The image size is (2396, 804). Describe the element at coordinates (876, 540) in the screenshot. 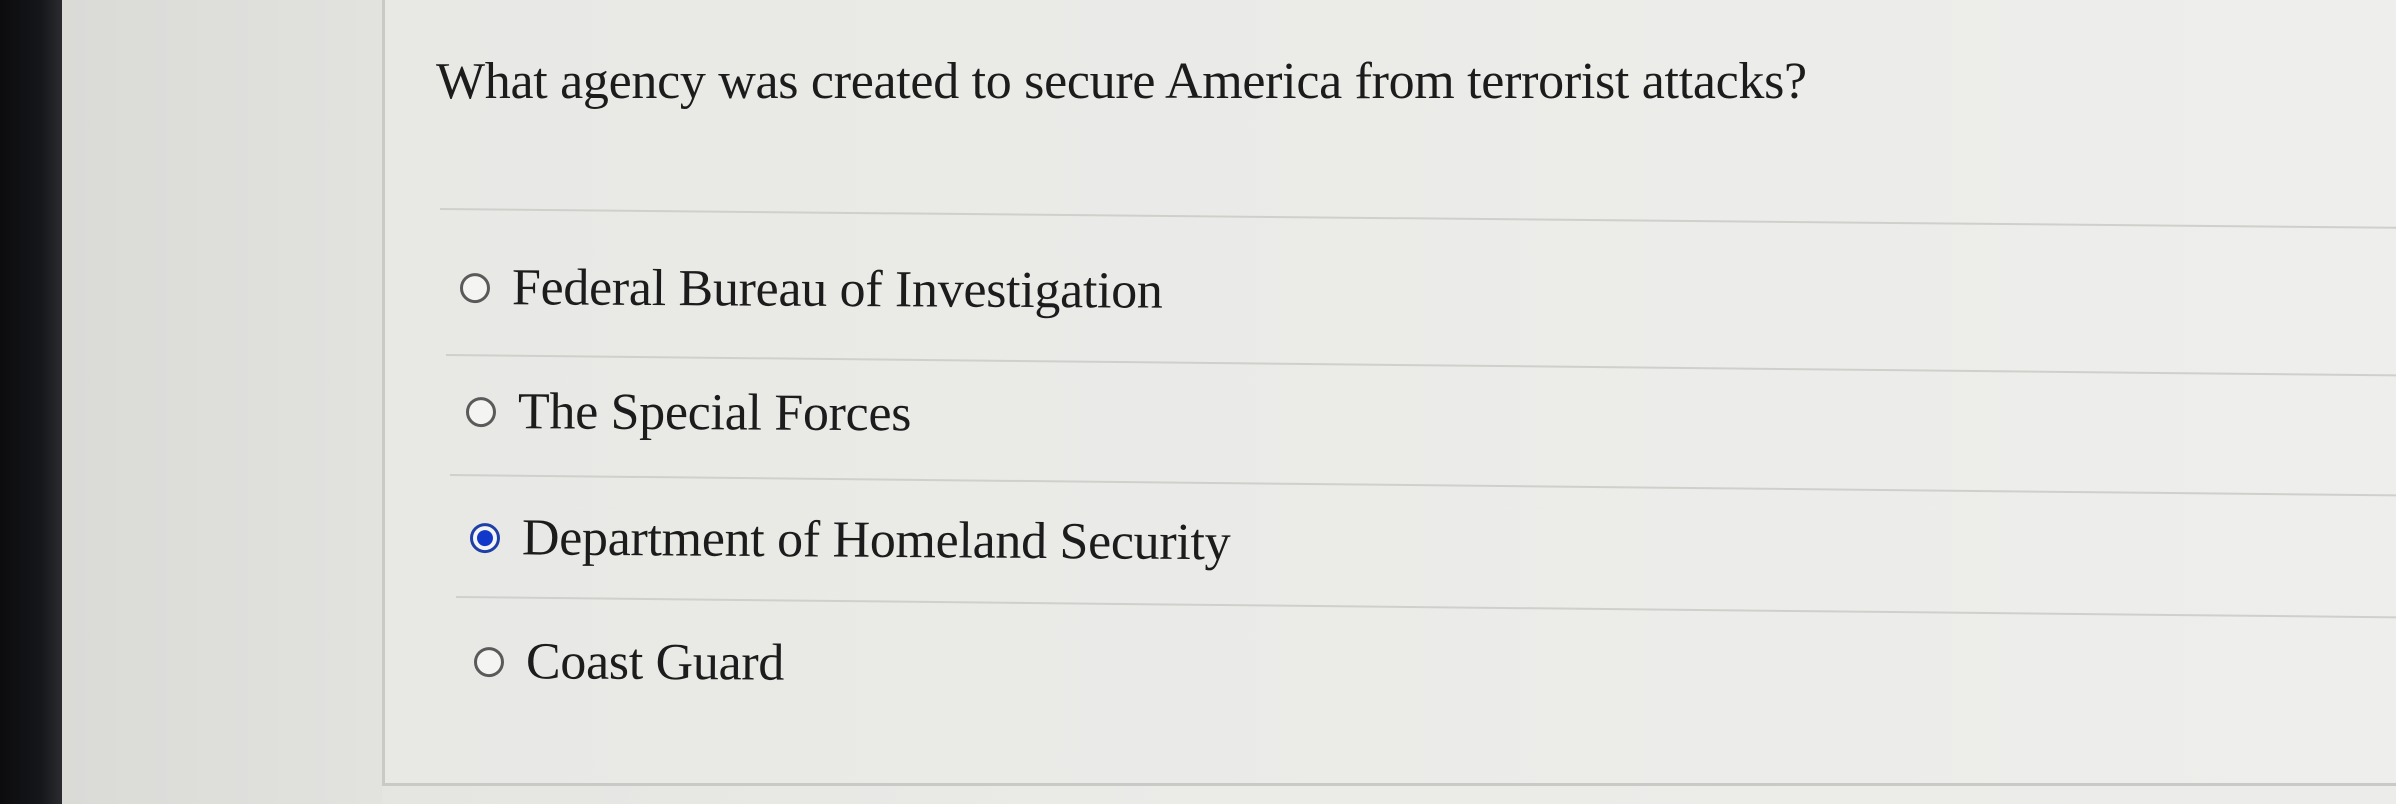

I see `option-label: Department of Homeland Security` at that location.